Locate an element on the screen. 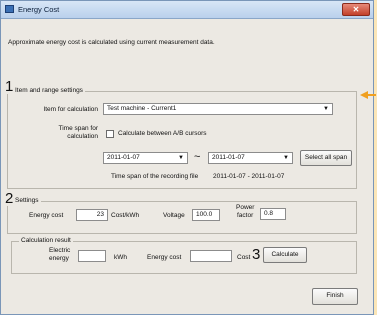 The width and height of the screenshot is (377, 315). energy-cost-unit: Cost/kWh is located at coordinates (125, 215).